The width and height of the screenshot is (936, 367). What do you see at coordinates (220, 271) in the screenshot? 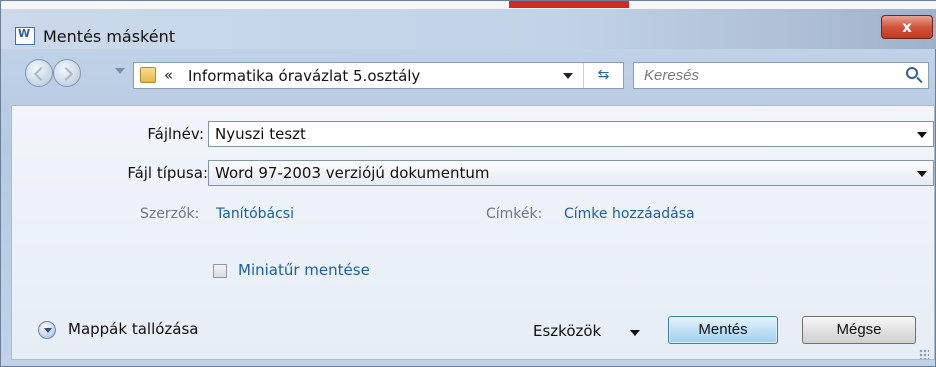
I see `thumbnail-checkbox` at bounding box center [220, 271].